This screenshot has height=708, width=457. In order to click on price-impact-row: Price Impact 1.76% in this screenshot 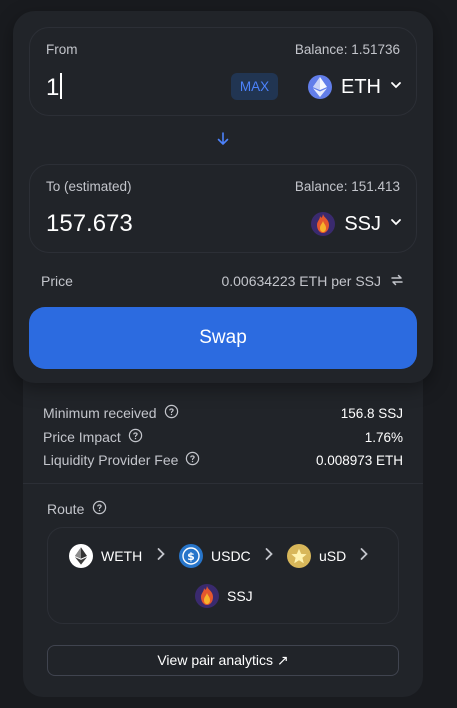, I will do `click(223, 437)`.